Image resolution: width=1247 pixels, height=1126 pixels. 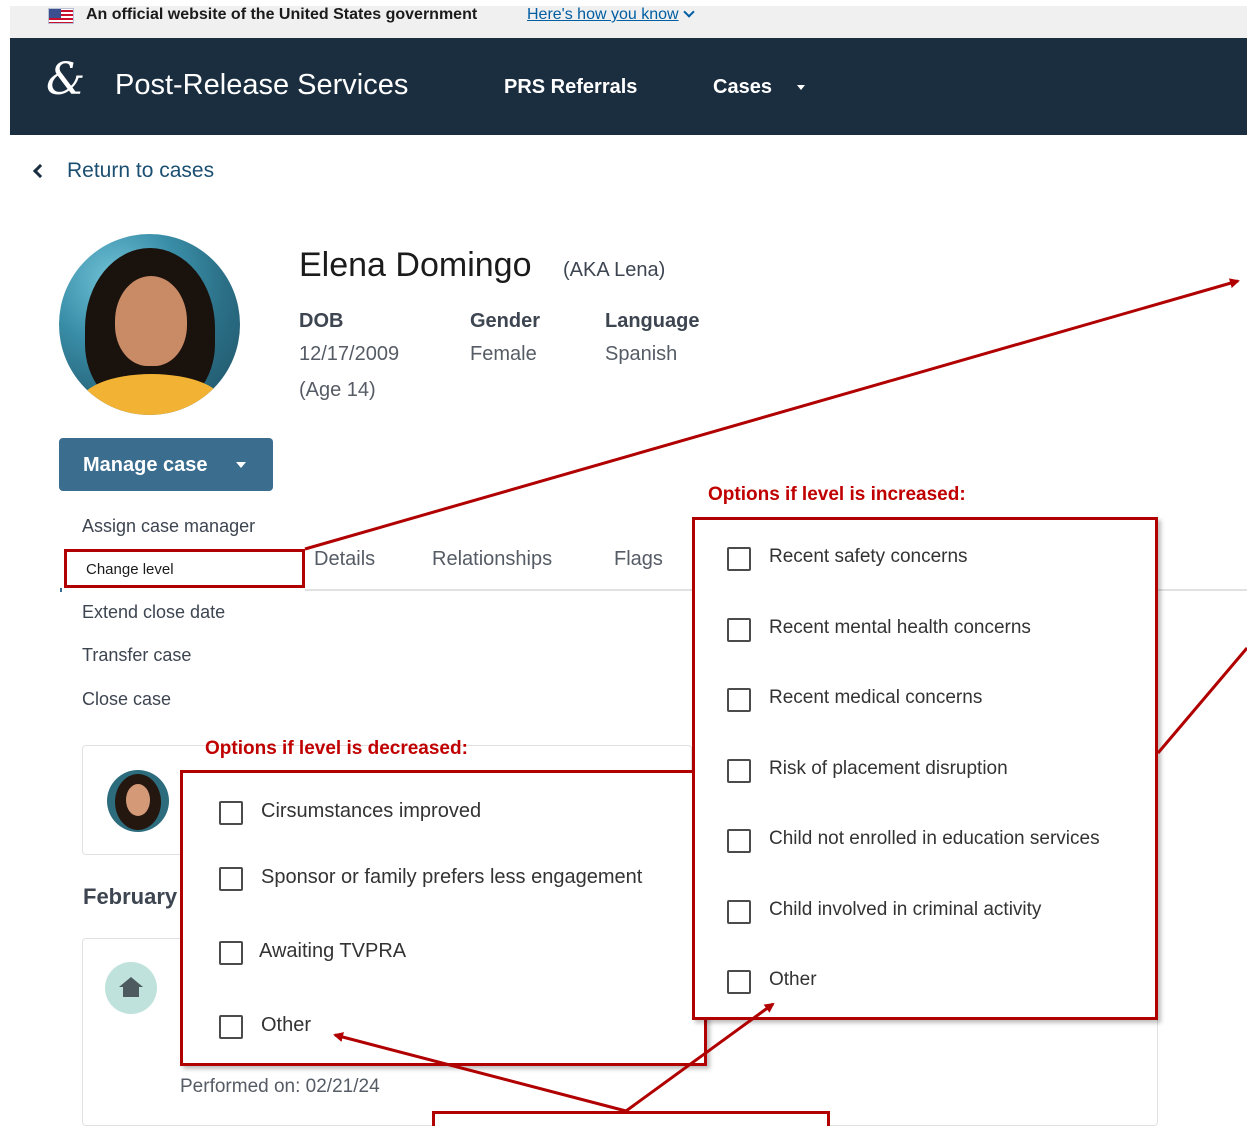 What do you see at coordinates (480, 1072) in the screenshot?
I see `arrow-to-decreased-other` at bounding box center [480, 1072].